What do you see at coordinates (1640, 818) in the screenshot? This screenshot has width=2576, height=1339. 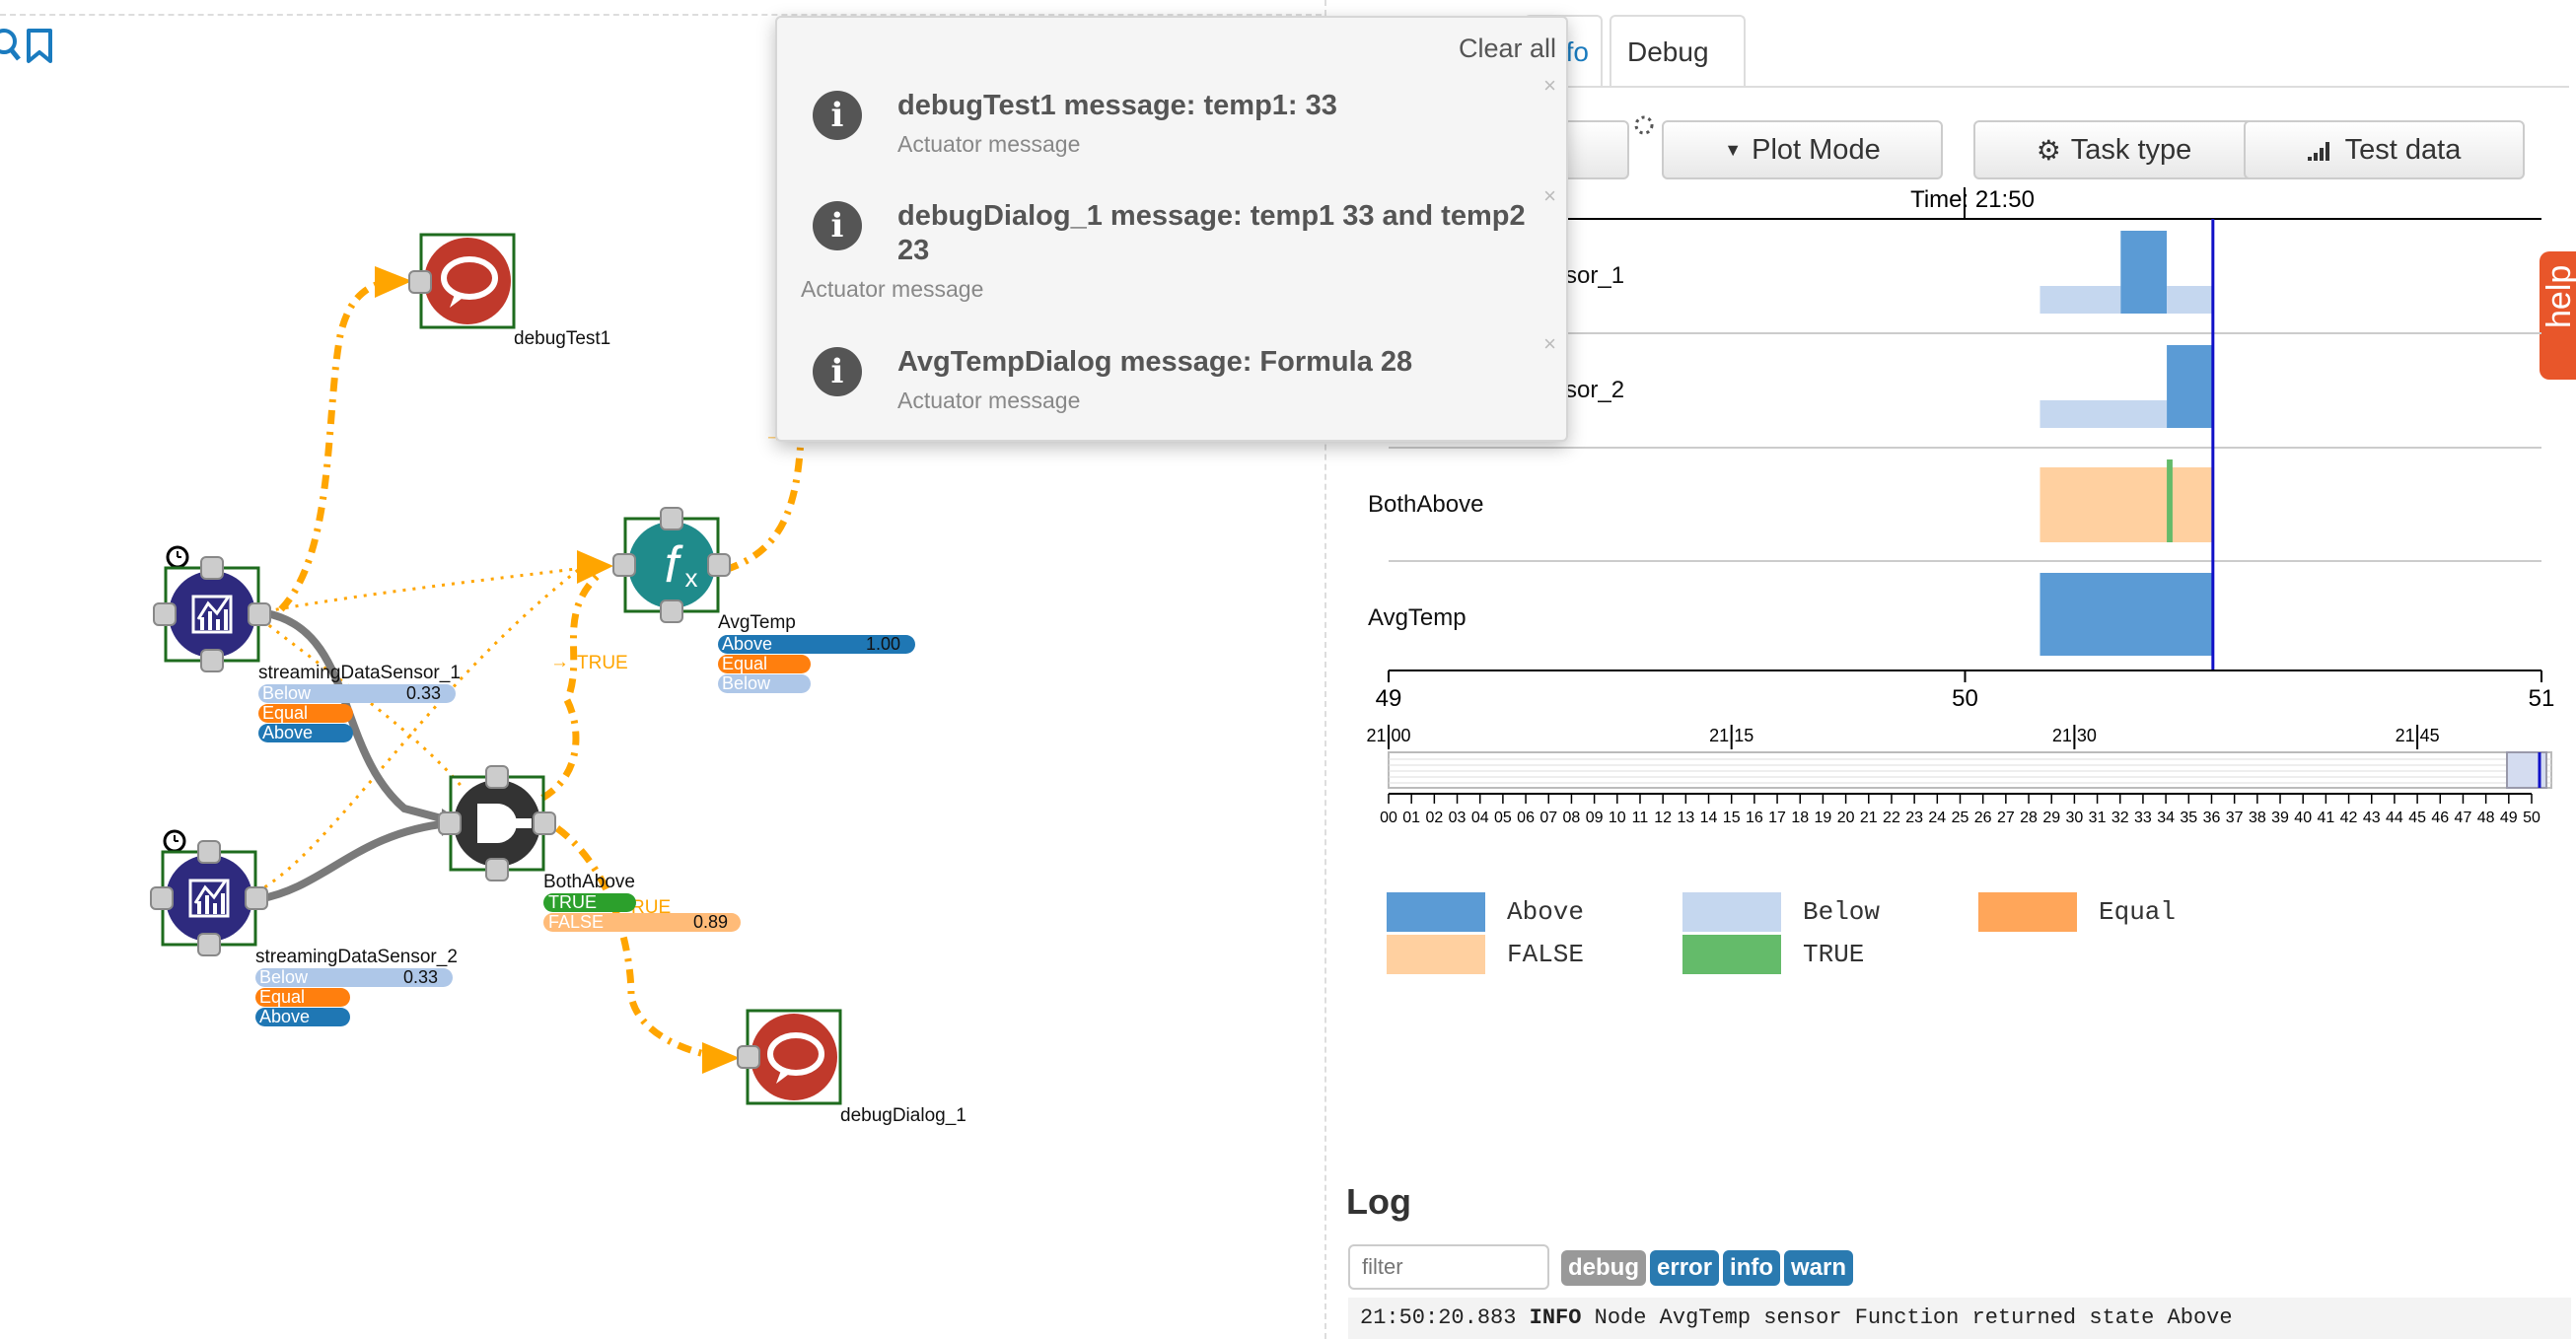 I see `overview-minor-label: 11` at bounding box center [1640, 818].